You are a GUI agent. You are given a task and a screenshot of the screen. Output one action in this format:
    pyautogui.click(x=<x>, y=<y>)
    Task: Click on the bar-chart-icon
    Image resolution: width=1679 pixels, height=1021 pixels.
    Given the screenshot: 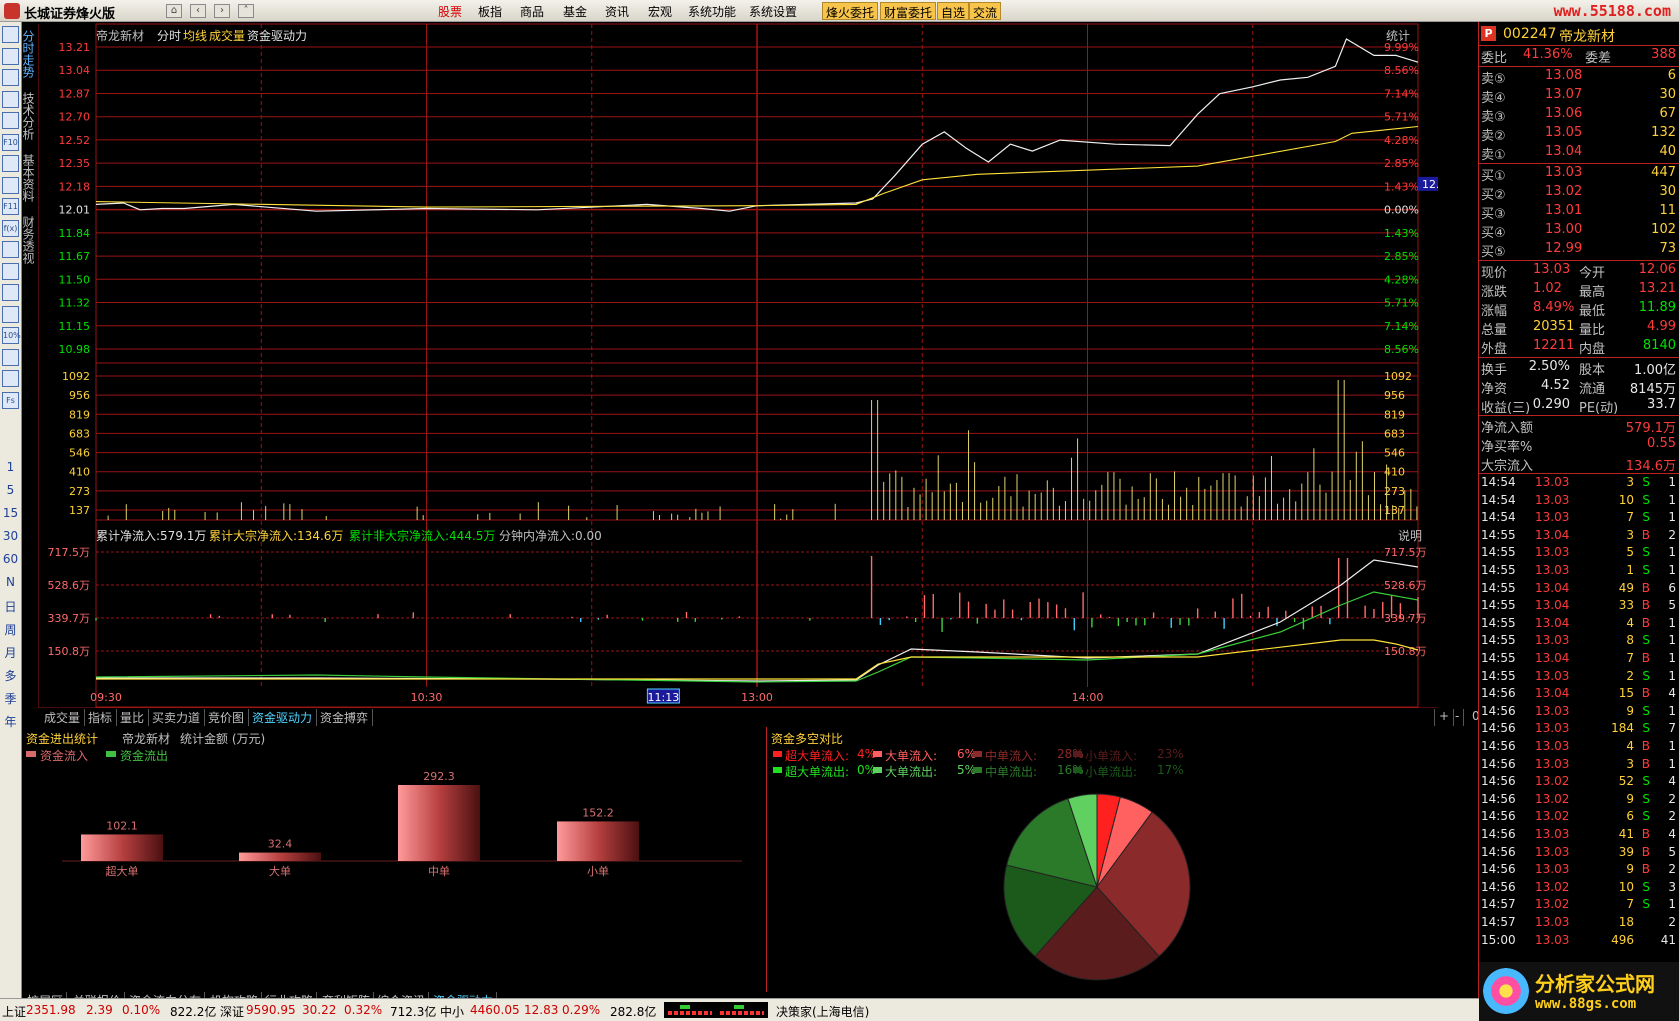 What is the action you would take?
    pyautogui.click(x=10, y=99)
    